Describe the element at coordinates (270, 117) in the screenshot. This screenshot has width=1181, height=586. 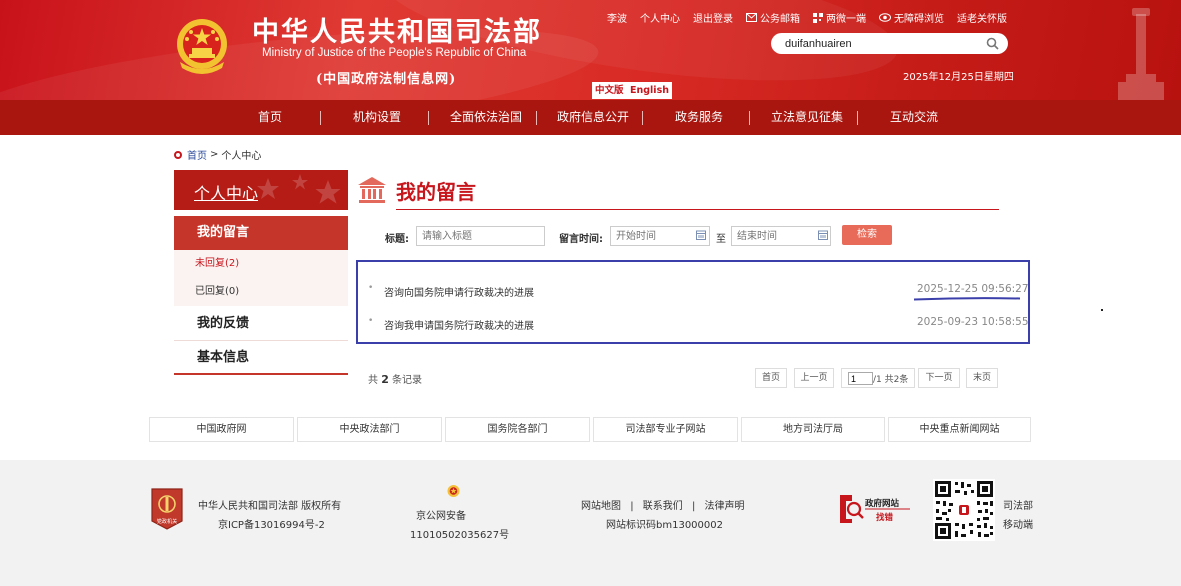
I see `nav-home: 首页` at that location.